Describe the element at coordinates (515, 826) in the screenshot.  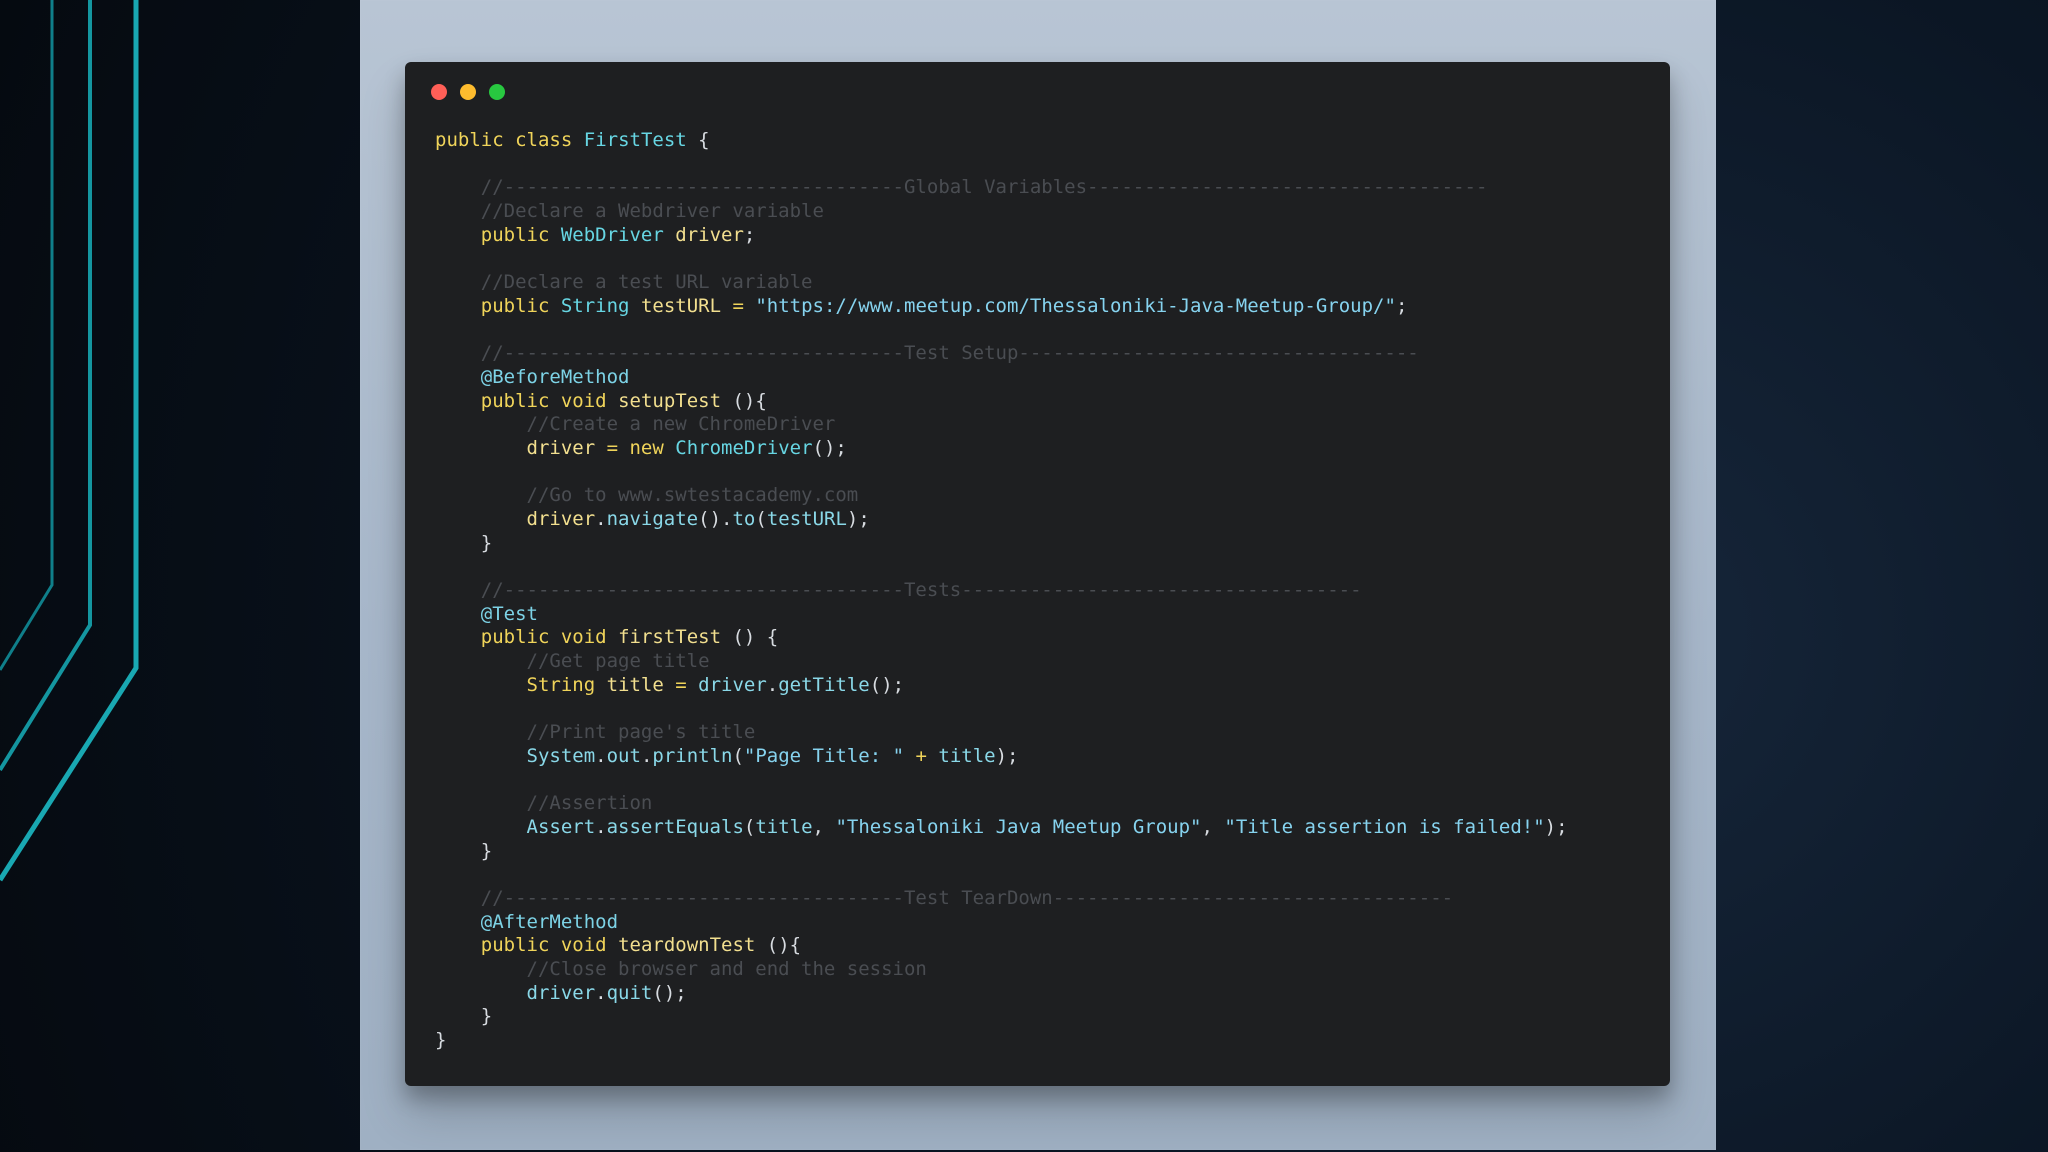
I see `assert-object: Assert` at that location.